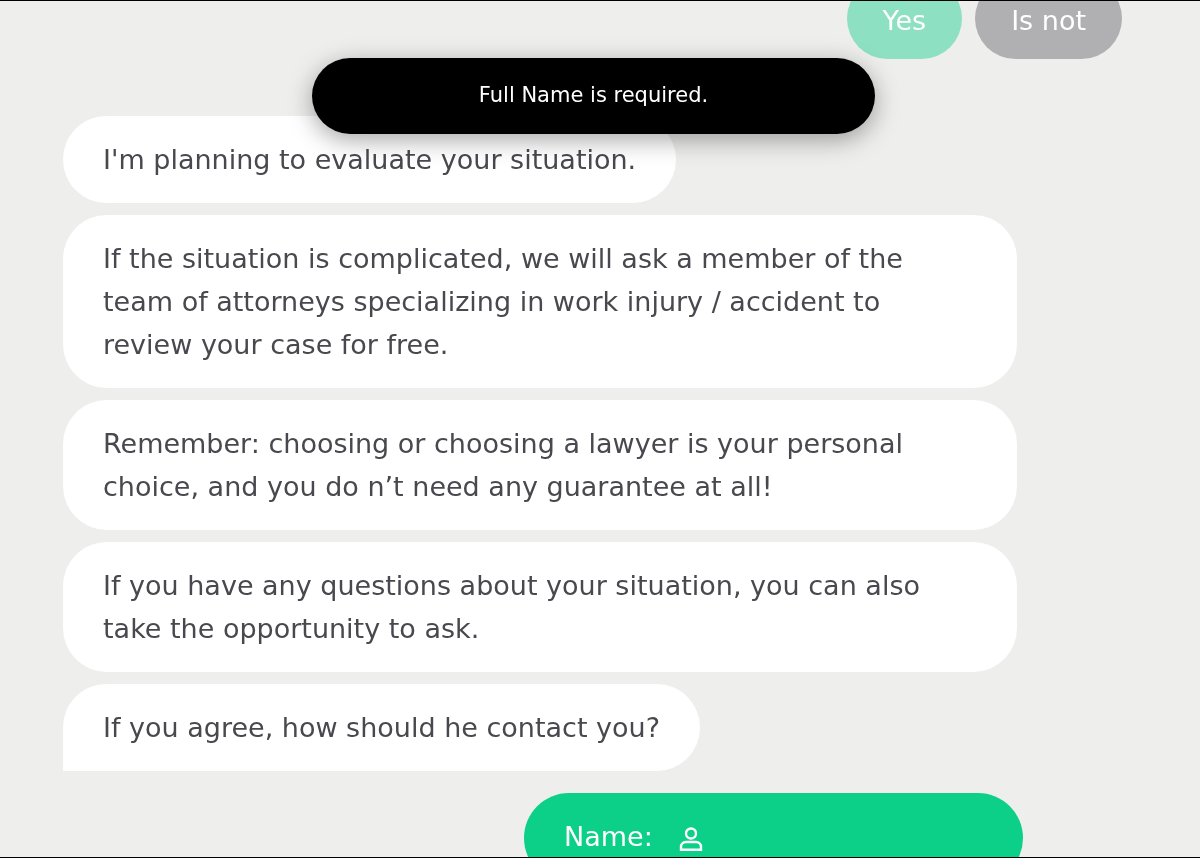  Describe the element at coordinates (690, 839) in the screenshot. I see `person-icon` at that location.